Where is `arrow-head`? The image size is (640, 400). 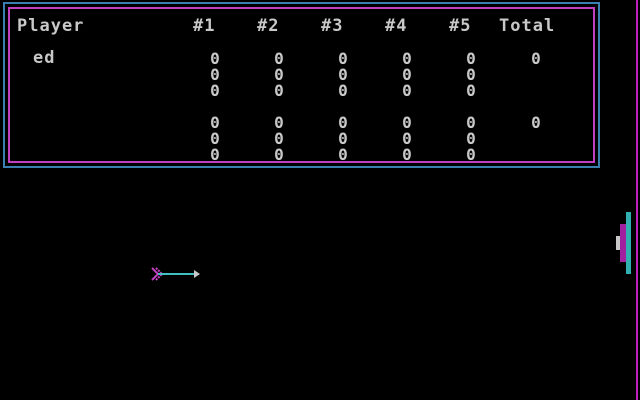
arrow-head is located at coordinates (197, 274).